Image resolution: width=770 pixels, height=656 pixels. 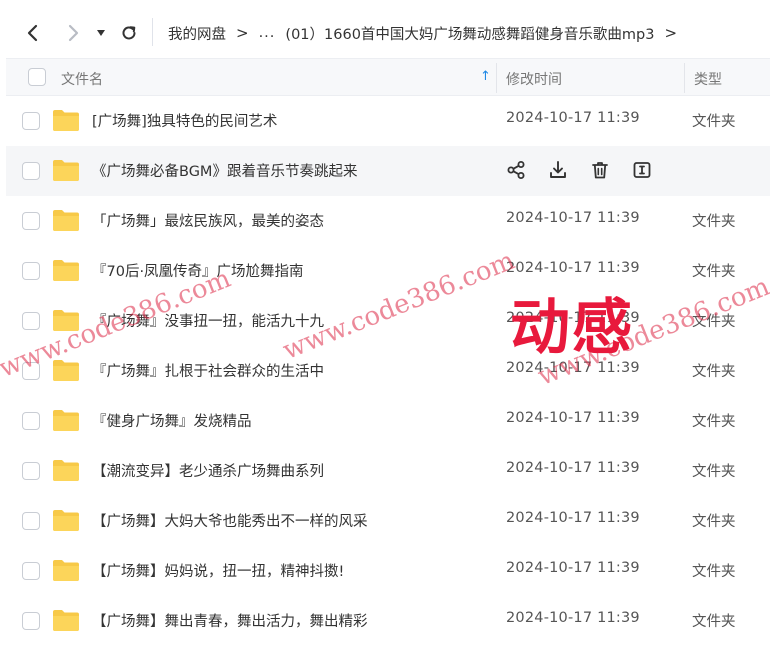 What do you see at coordinates (388, 171) in the screenshot?
I see `table-row: 《广场舞必备BGM》跟着音乐节奏跳起来` at bounding box center [388, 171].